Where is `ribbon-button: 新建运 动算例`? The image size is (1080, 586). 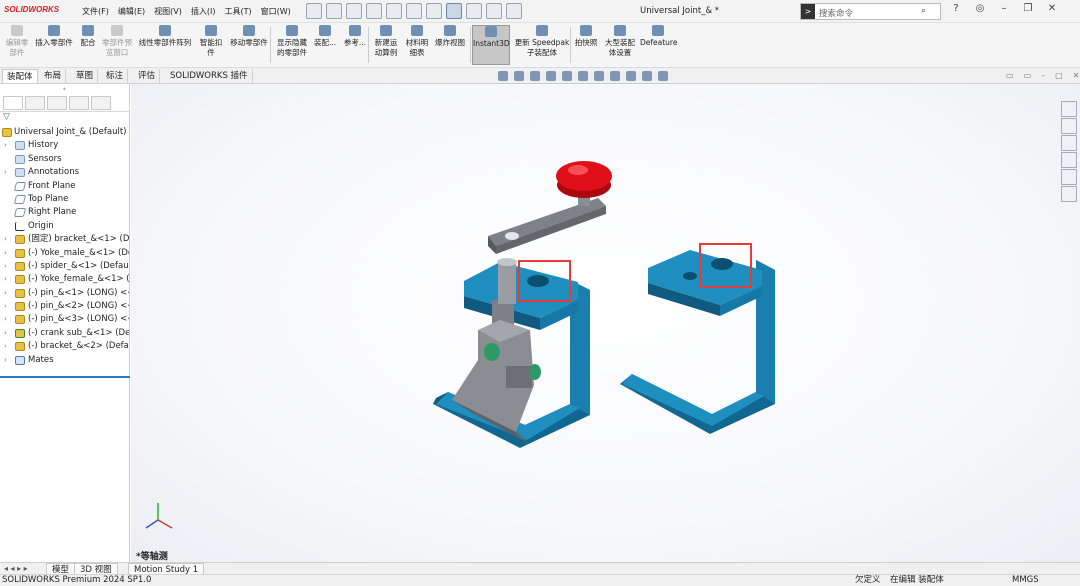
ribbon-button: 新建运 动算例 is located at coordinates (386, 41).